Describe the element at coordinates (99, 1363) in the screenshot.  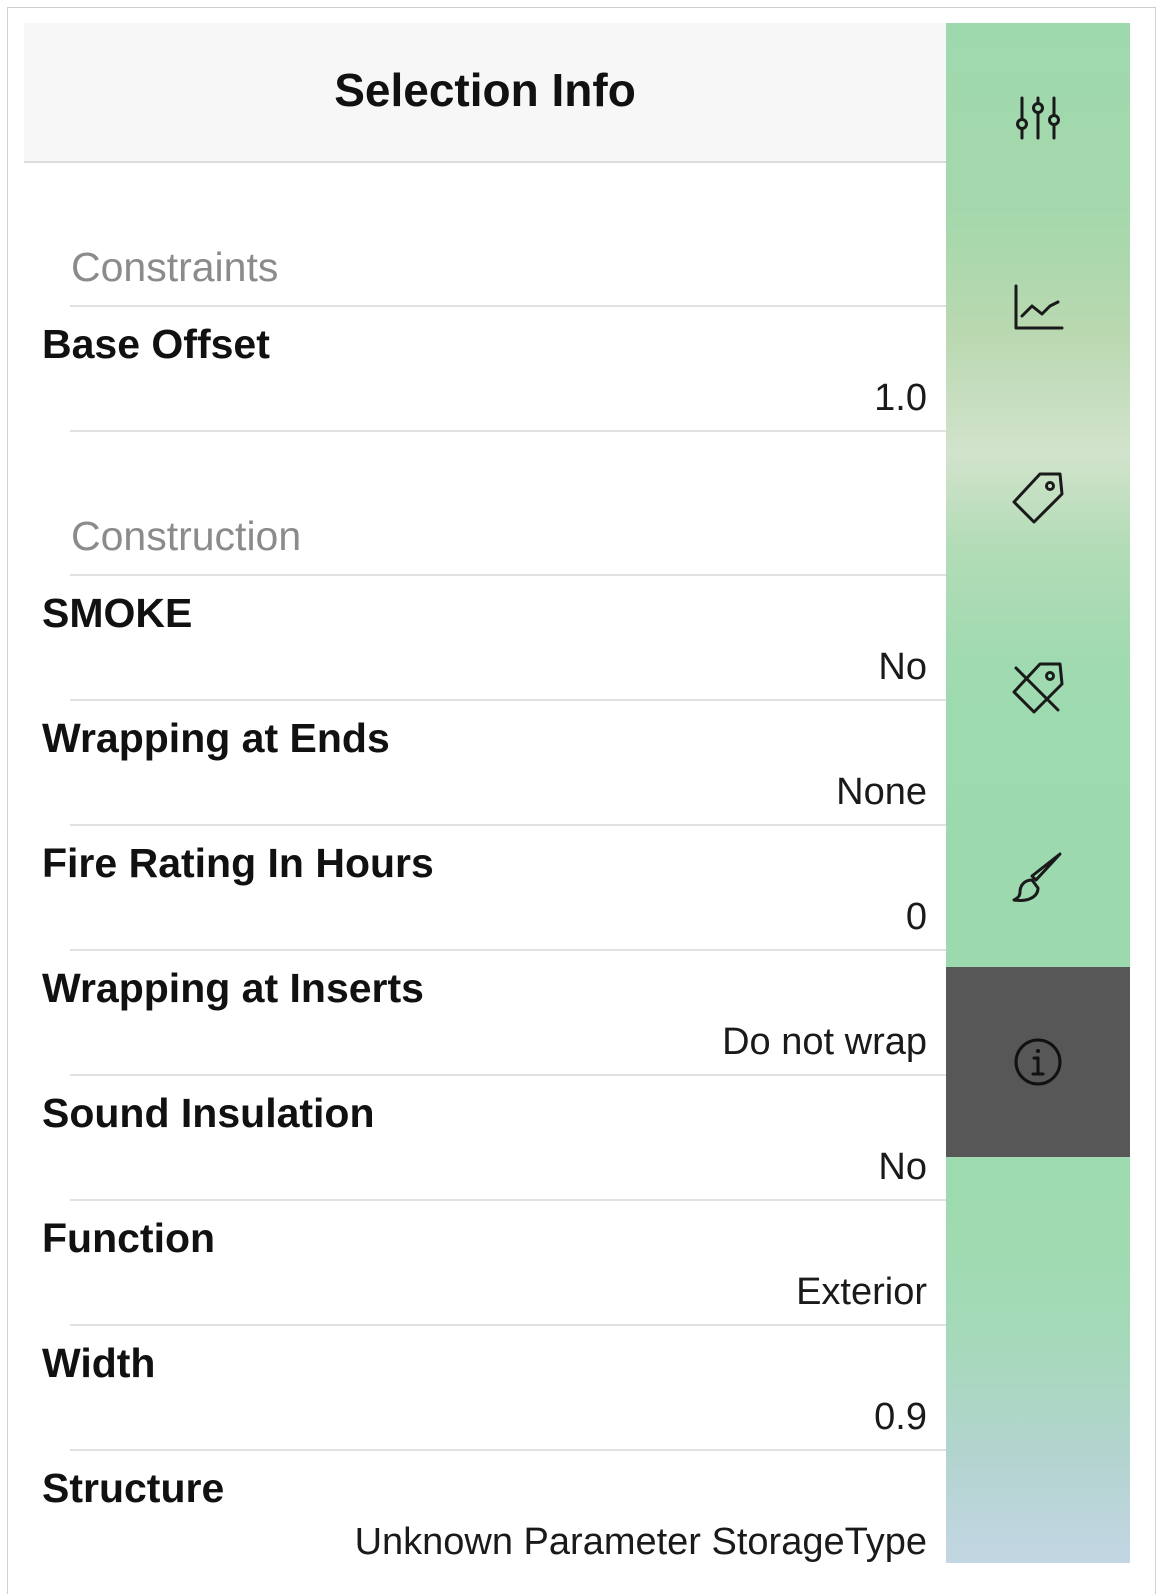
I see `property-label: Width` at that location.